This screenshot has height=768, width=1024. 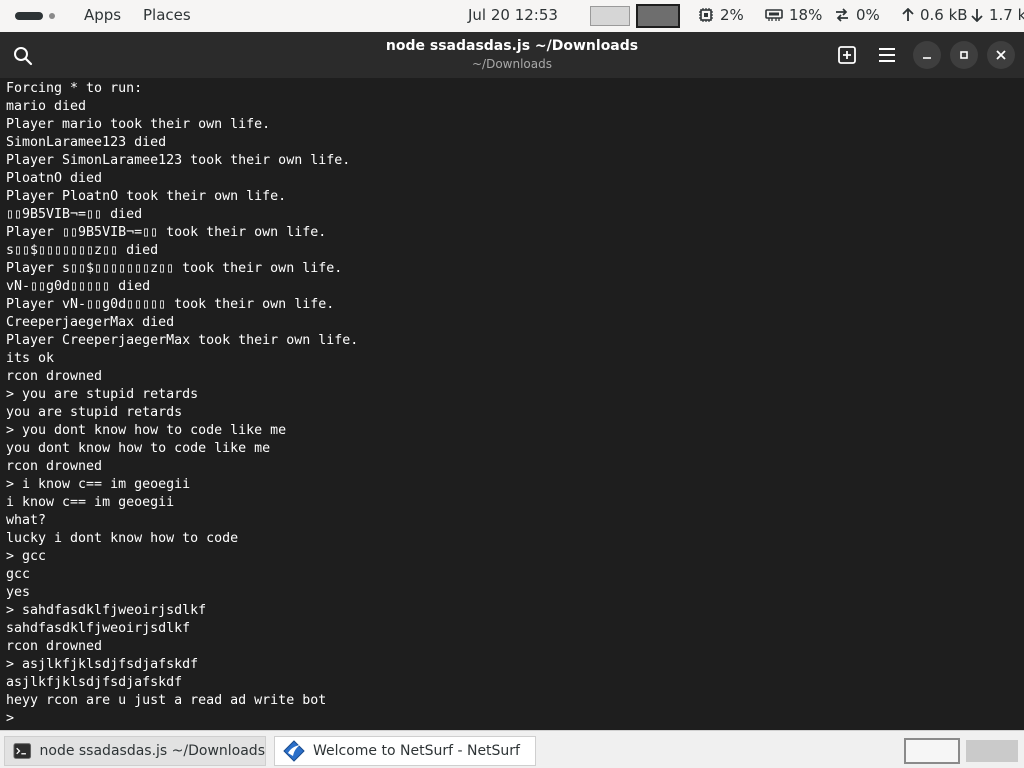 I want to click on hamburger-menu-icon, so click(x=887, y=55).